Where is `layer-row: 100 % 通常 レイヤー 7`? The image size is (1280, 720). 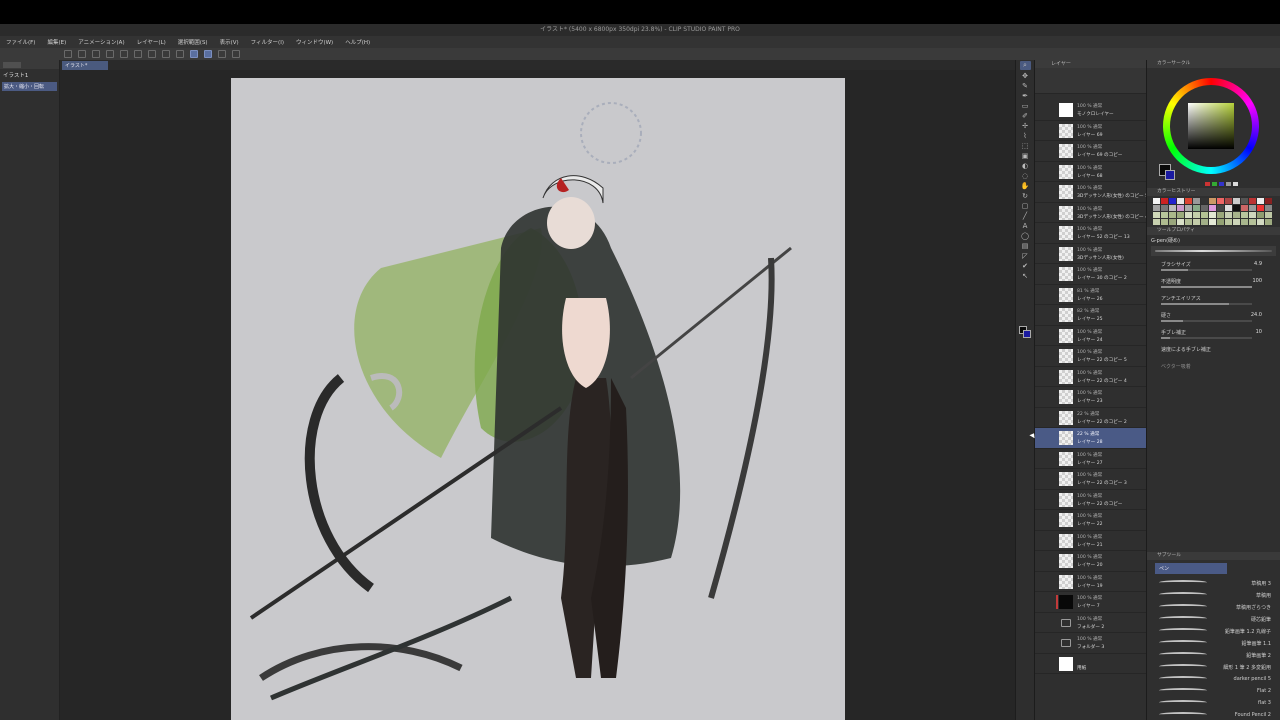
layer-row: 100 % 通常 レイヤー 7 is located at coordinates (1091, 602).